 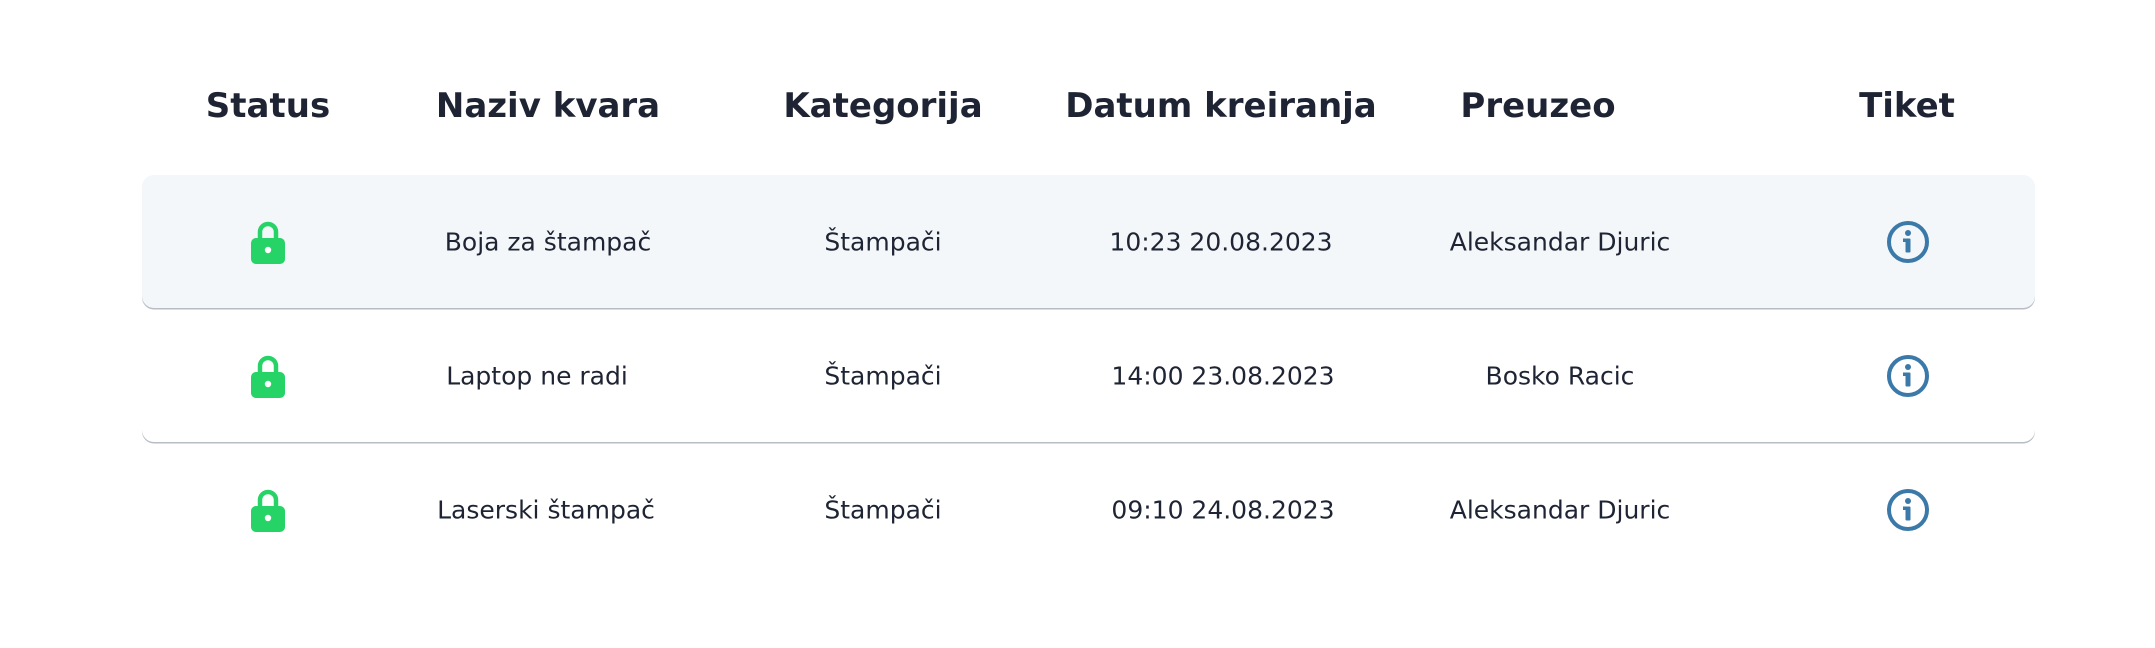 What do you see at coordinates (1560, 375) in the screenshot?
I see `cell-preuzeo: Bosko Racic` at bounding box center [1560, 375].